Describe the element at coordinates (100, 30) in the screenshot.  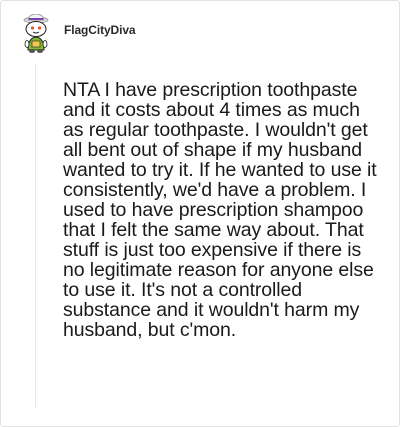
I see `comment-author-username: FlagCityDiva` at that location.